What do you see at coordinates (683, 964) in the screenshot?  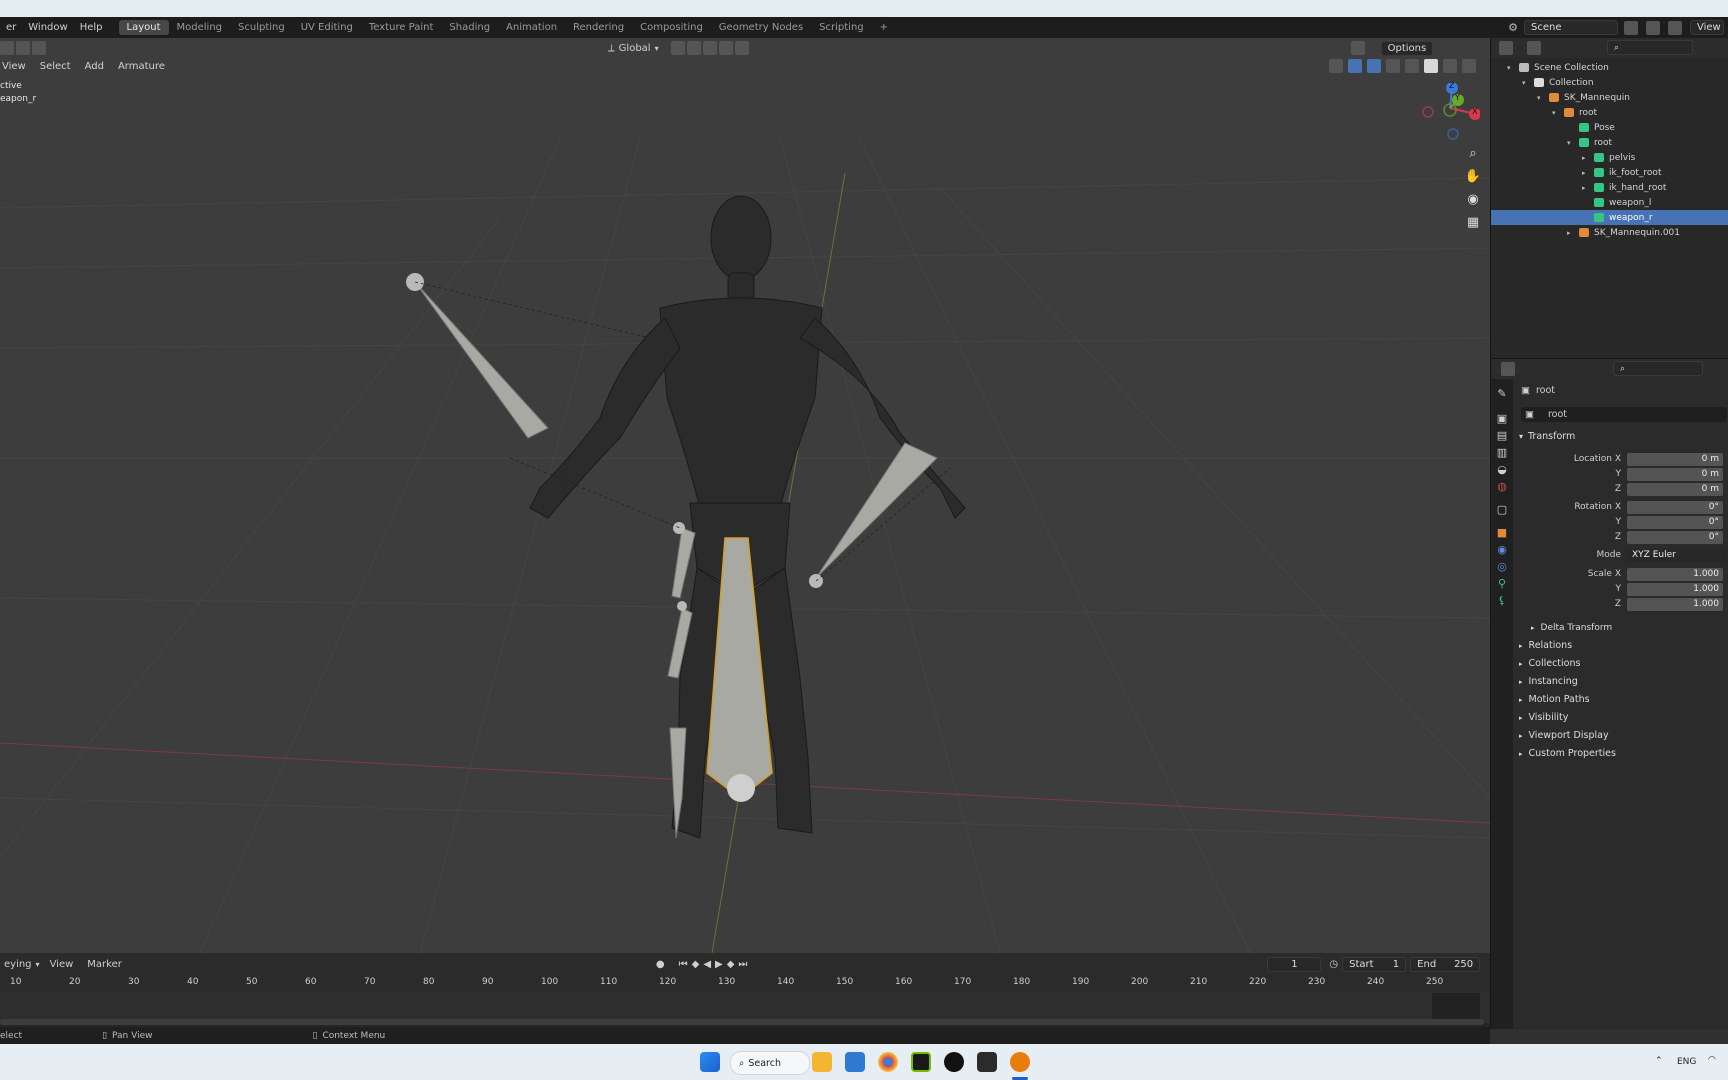 I see `jump-start-icon: ⏮` at bounding box center [683, 964].